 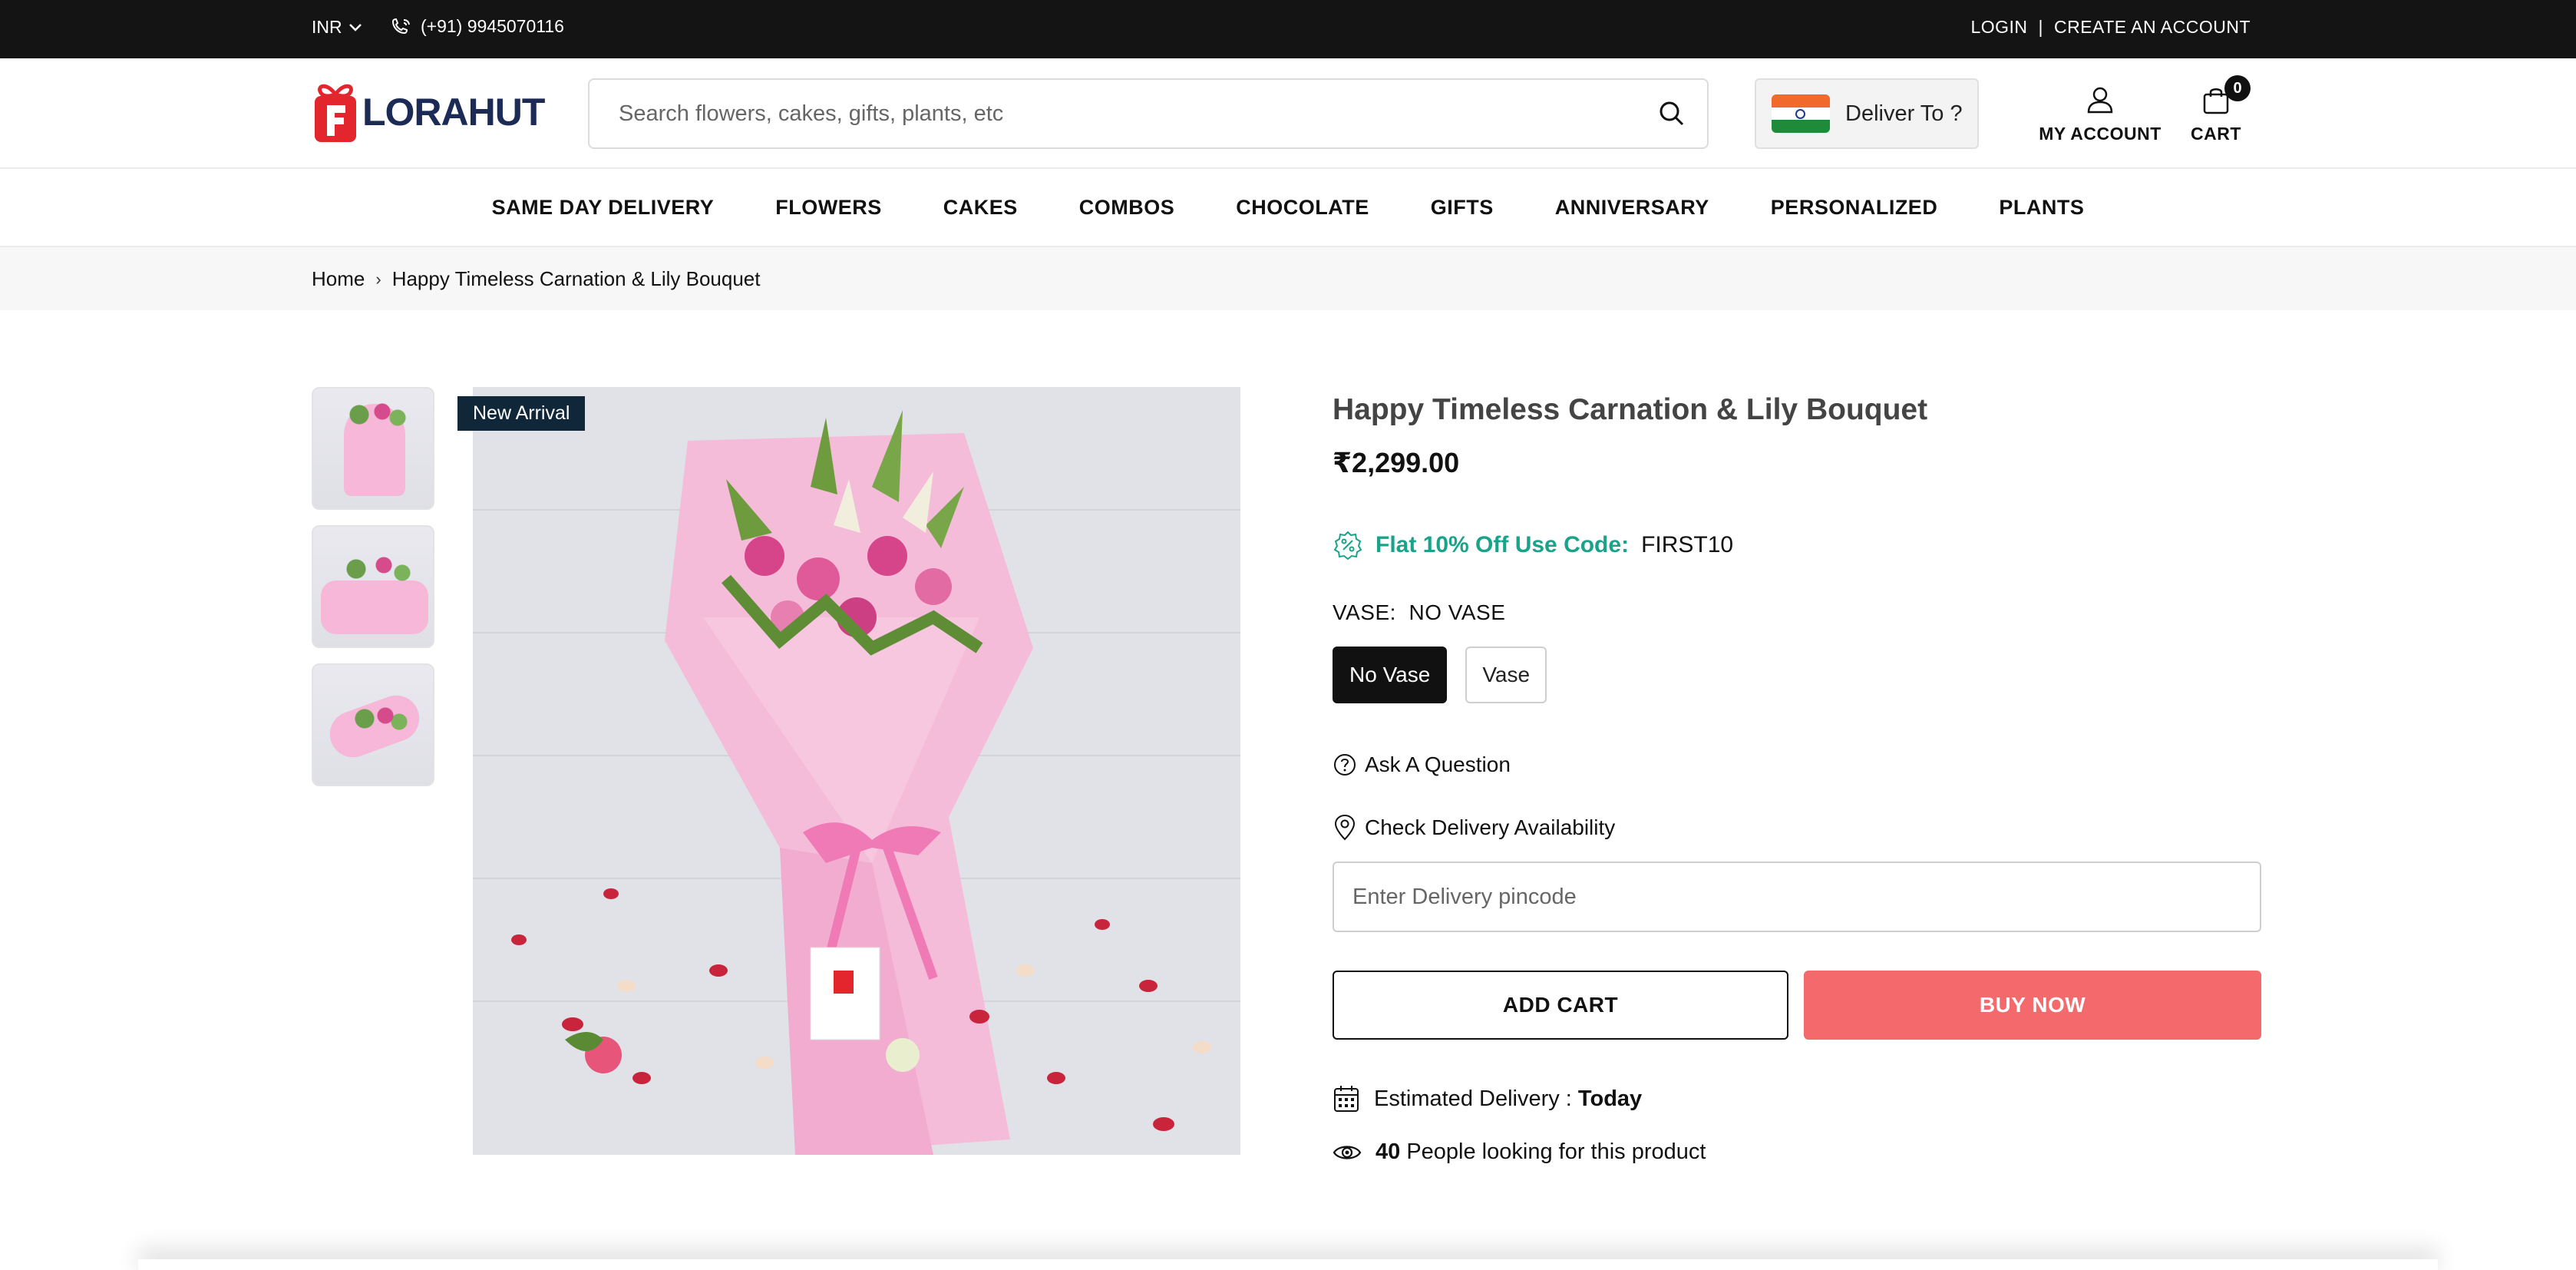 I want to click on phone-contact: (+91) 9945070116, so click(x=477, y=26).